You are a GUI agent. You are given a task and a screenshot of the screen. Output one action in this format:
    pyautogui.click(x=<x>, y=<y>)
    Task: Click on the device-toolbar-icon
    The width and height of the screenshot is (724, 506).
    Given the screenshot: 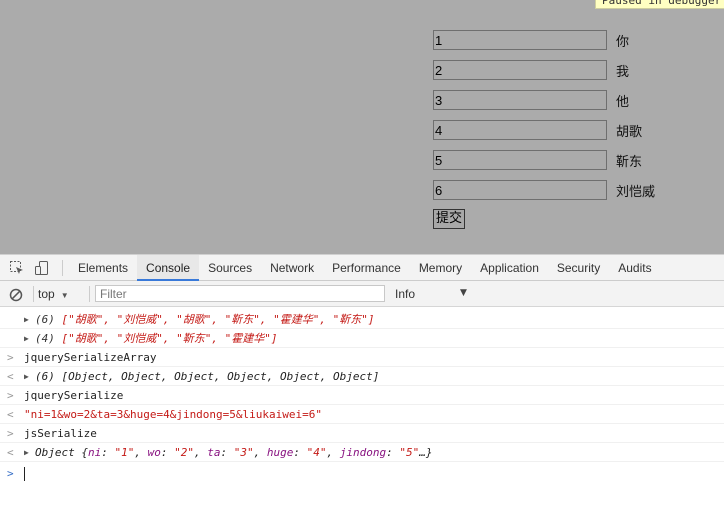 What is the action you would take?
    pyautogui.click(x=42, y=268)
    